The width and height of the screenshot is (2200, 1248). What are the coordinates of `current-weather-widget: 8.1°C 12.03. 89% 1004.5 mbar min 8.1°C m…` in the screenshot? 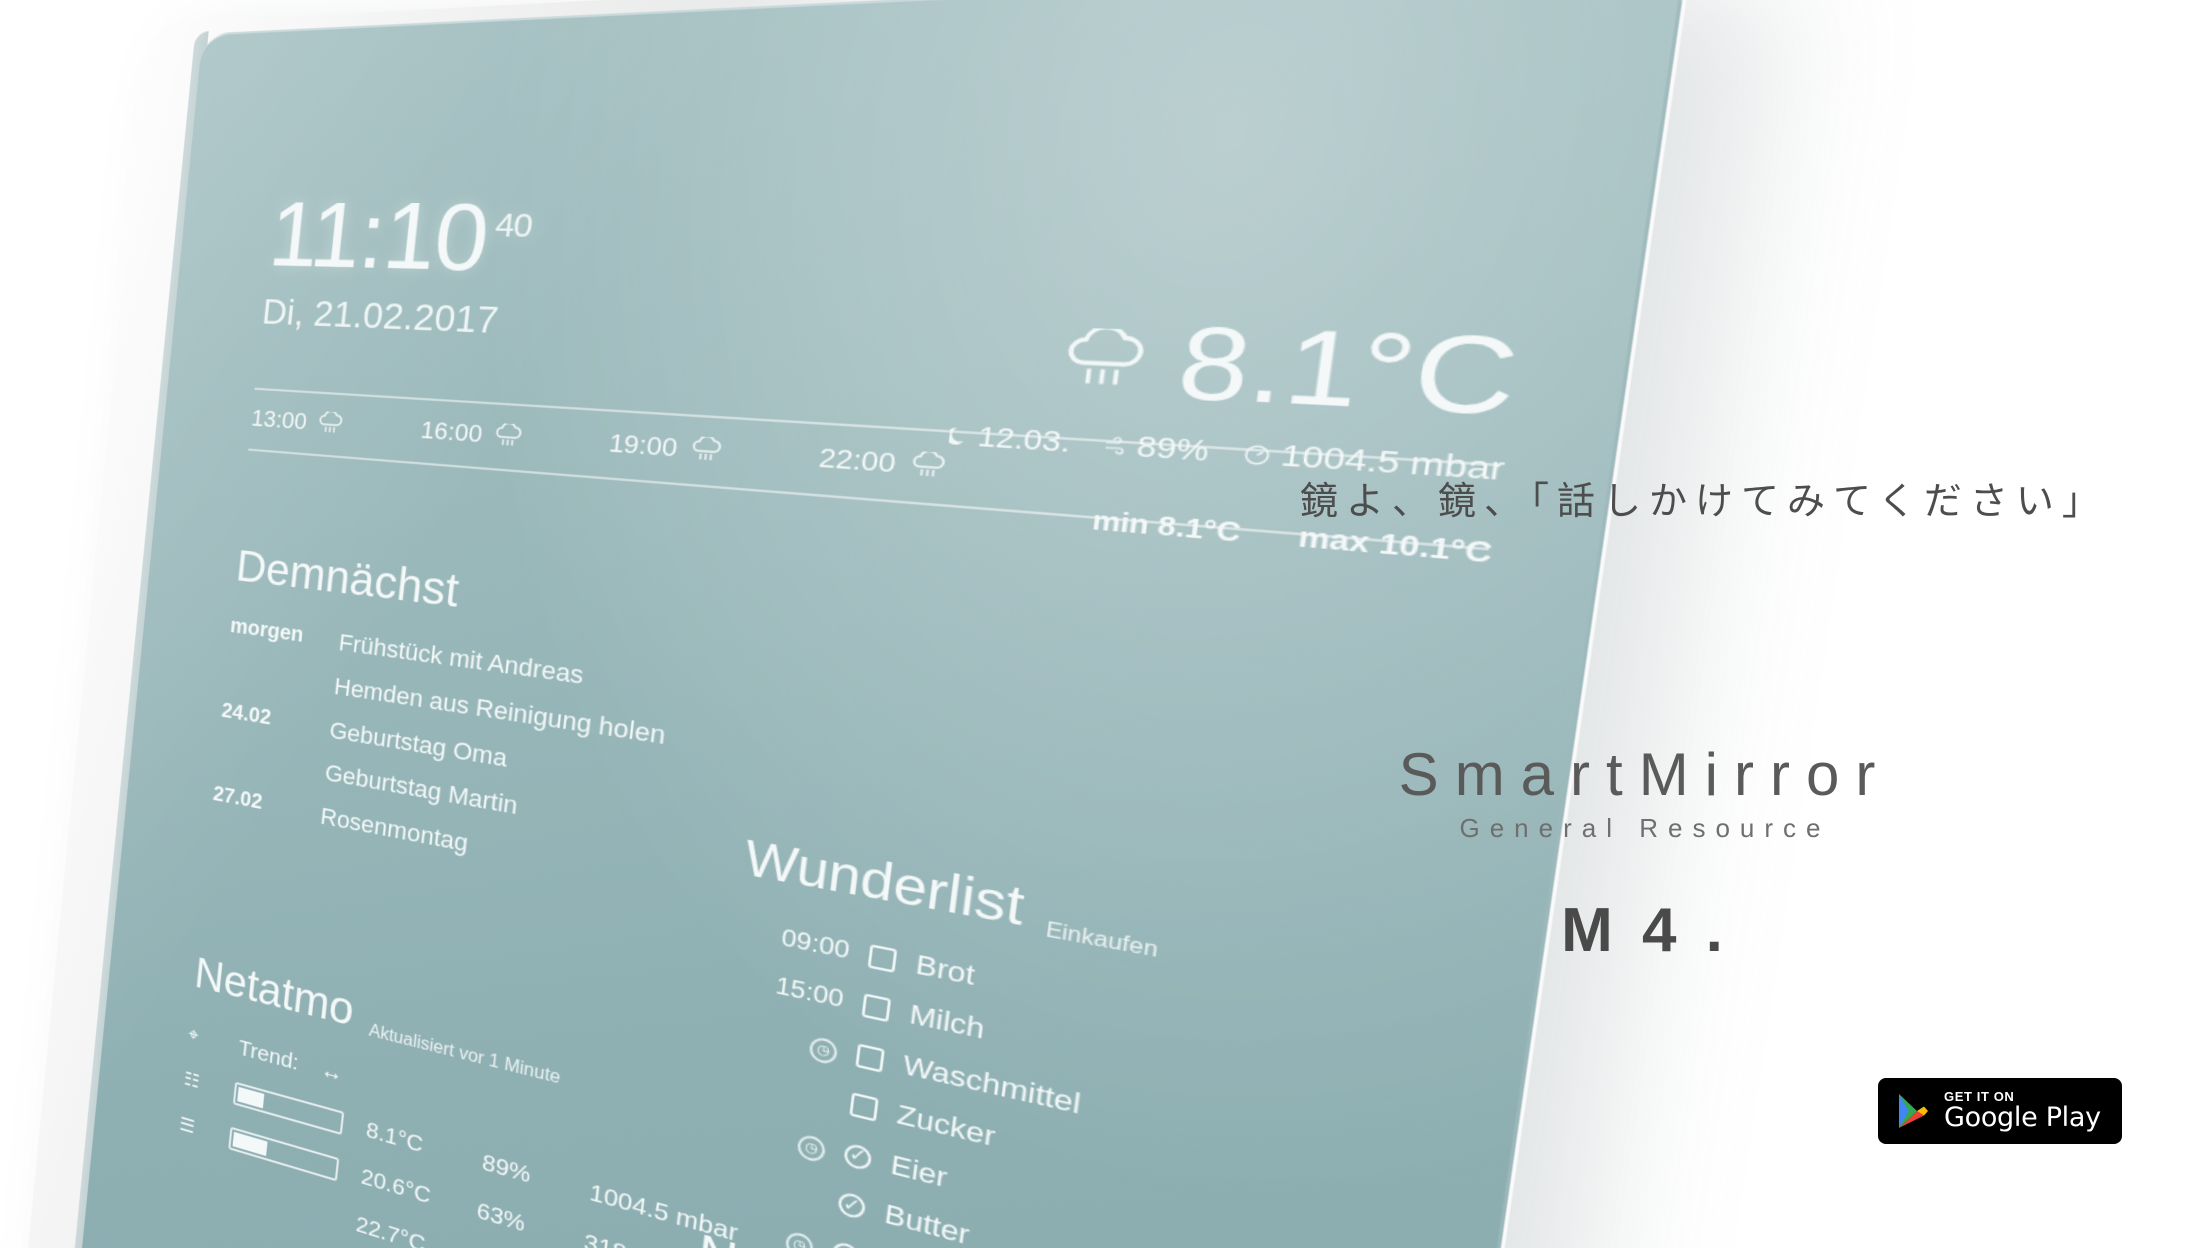 It's located at (1233, 438).